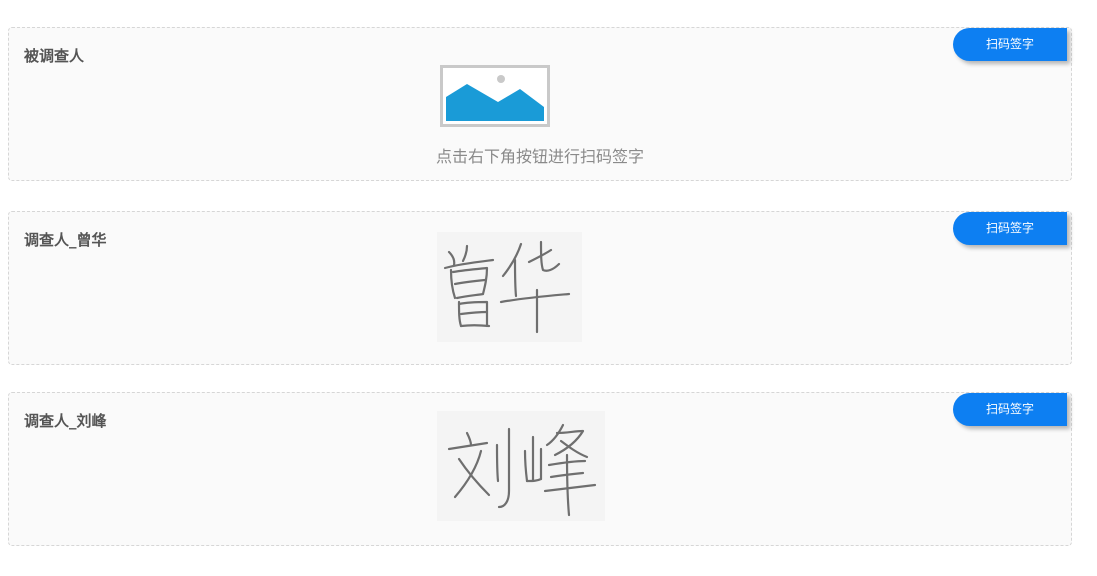 This screenshot has width=1097, height=576. I want to click on card-label: 调查人_曾华, so click(65, 240).